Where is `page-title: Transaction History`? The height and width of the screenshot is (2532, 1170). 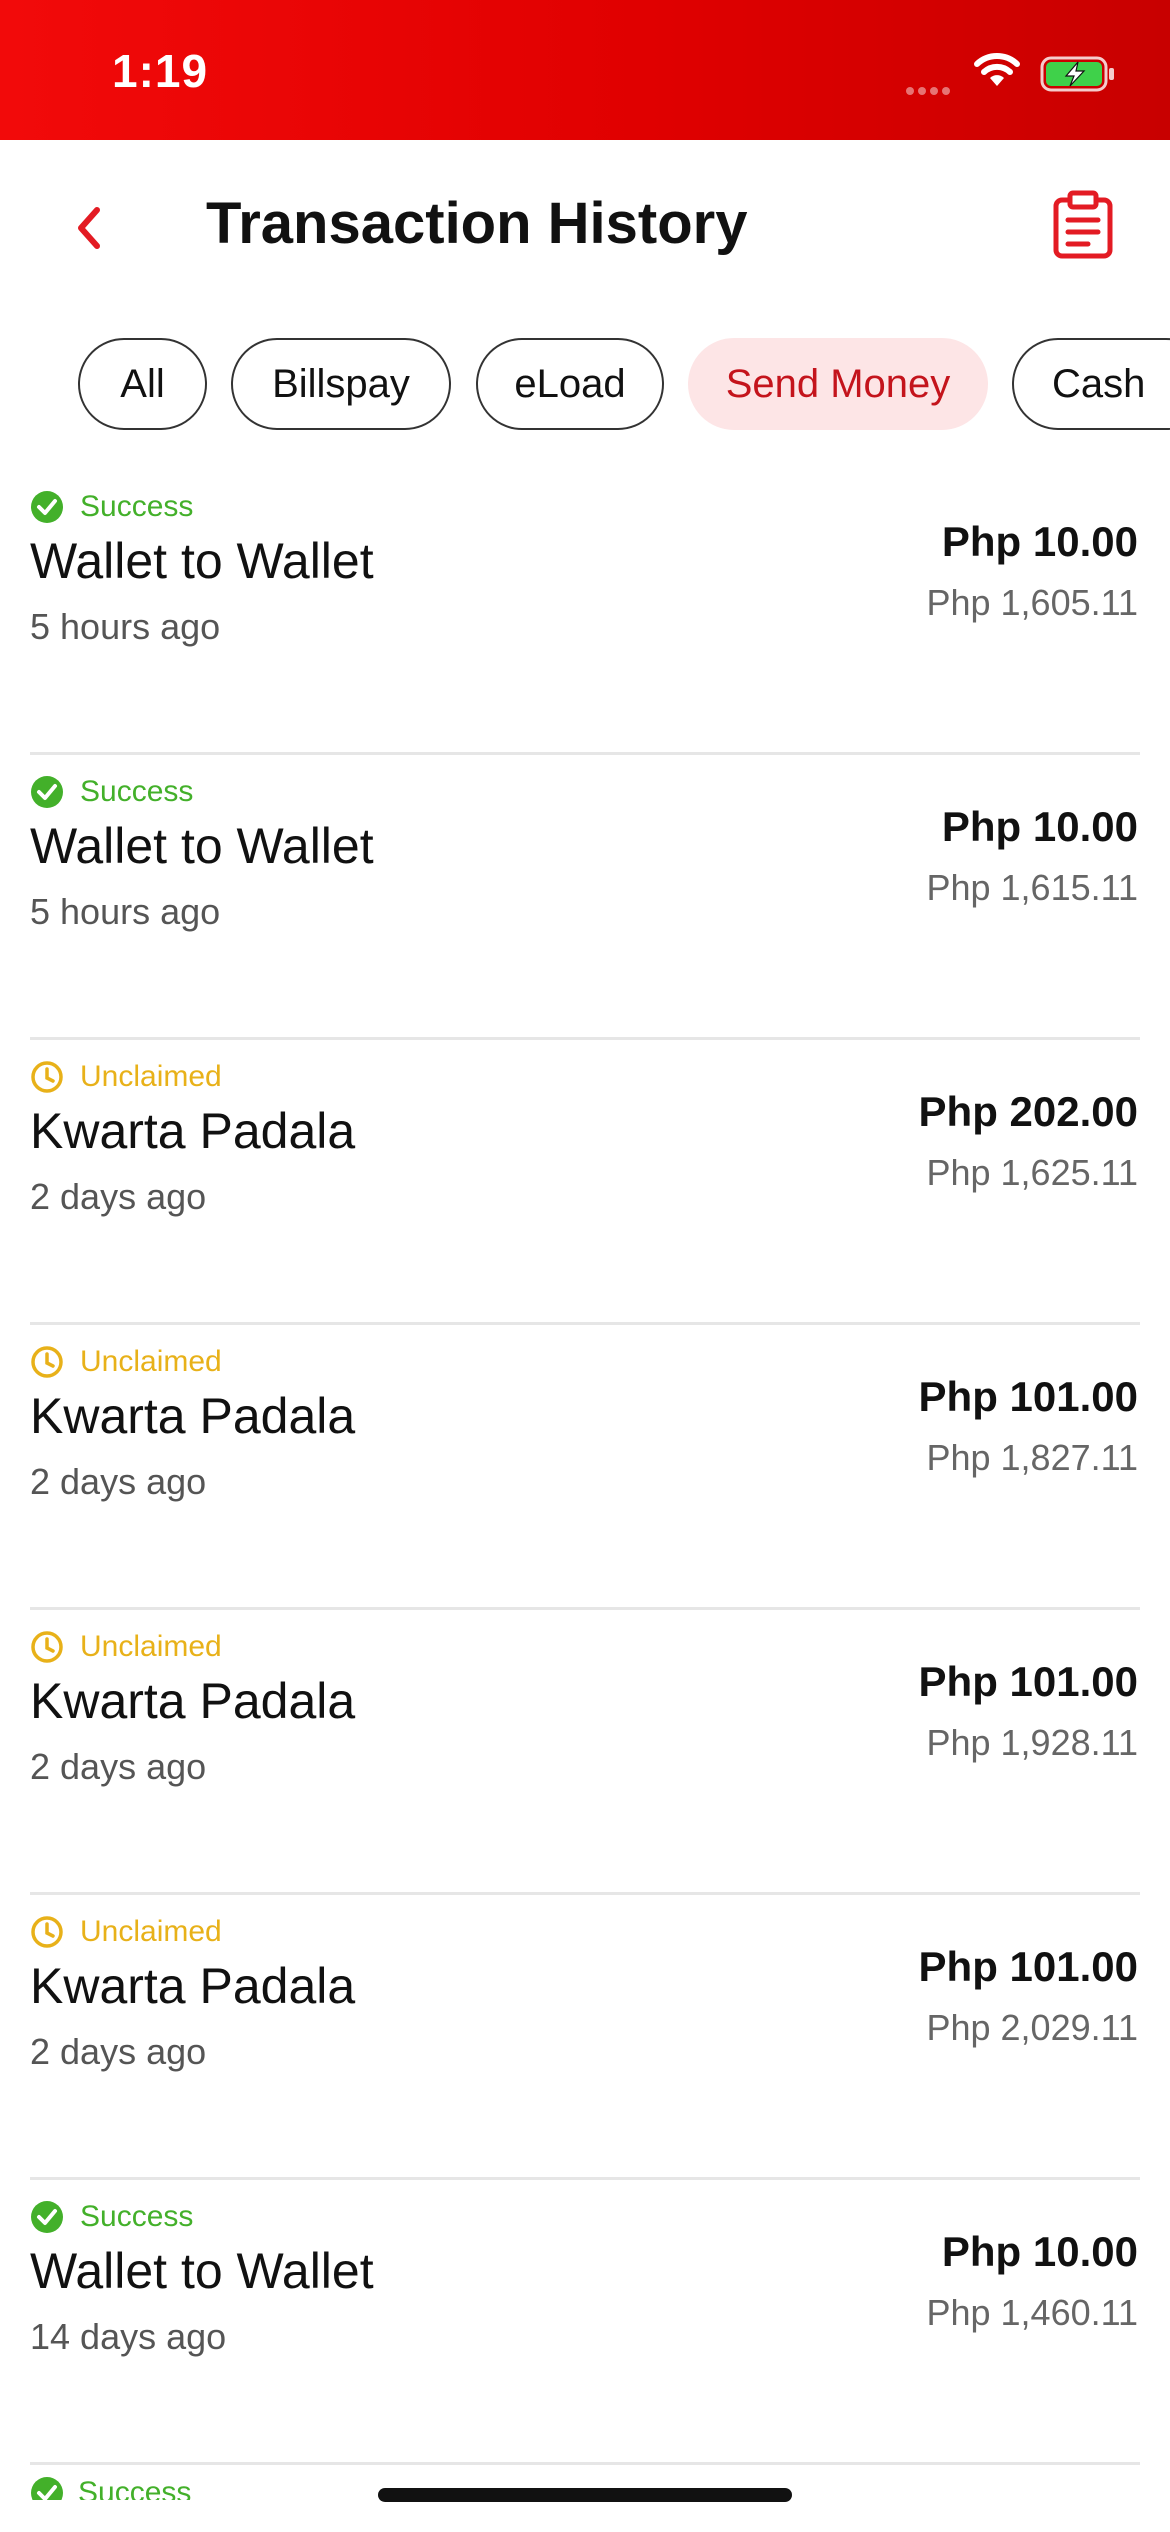 page-title: Transaction History is located at coordinates (477, 223).